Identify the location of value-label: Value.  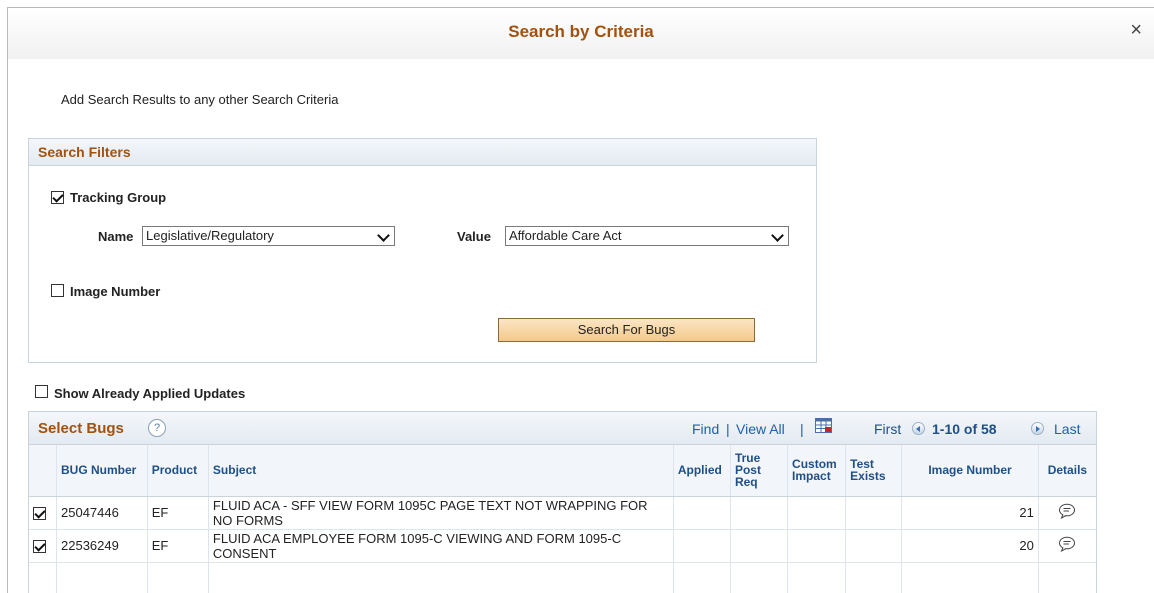
(474, 236).